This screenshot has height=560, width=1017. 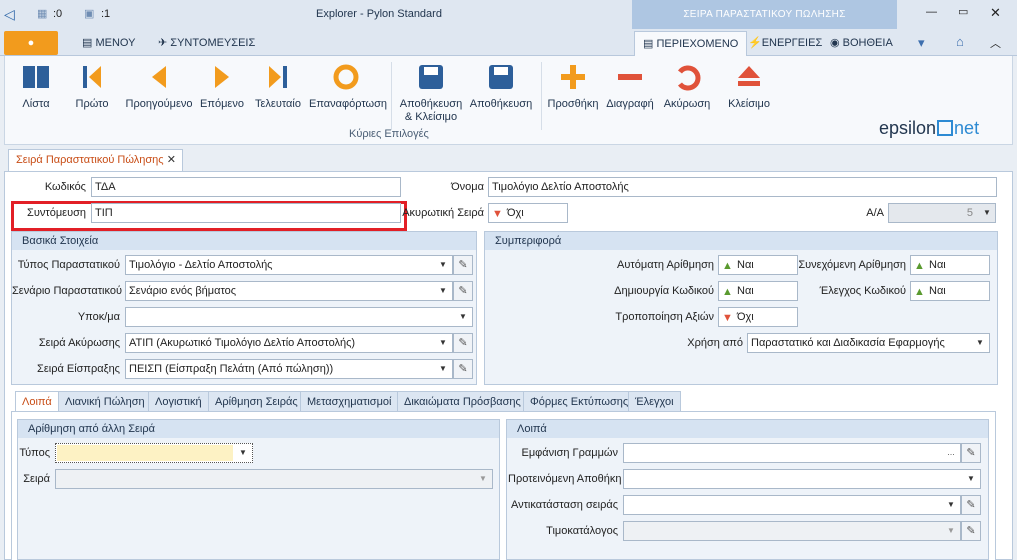 What do you see at coordinates (573, 85) in the screenshot?
I see `add-button: Προσθήκη` at bounding box center [573, 85].